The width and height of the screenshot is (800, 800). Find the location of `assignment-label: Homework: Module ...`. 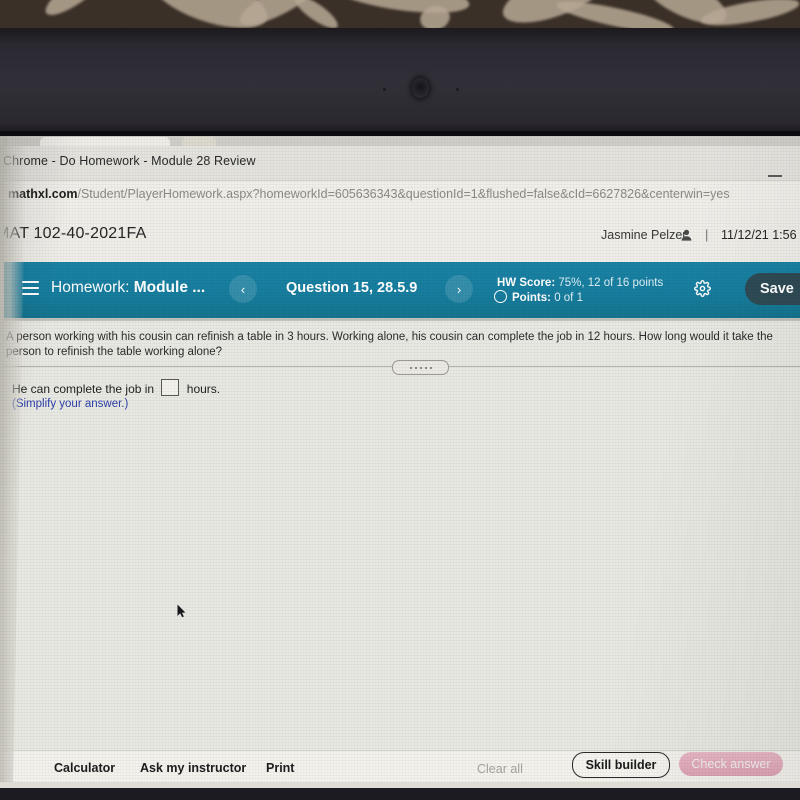

assignment-label: Homework: Module ... is located at coordinates (128, 288).